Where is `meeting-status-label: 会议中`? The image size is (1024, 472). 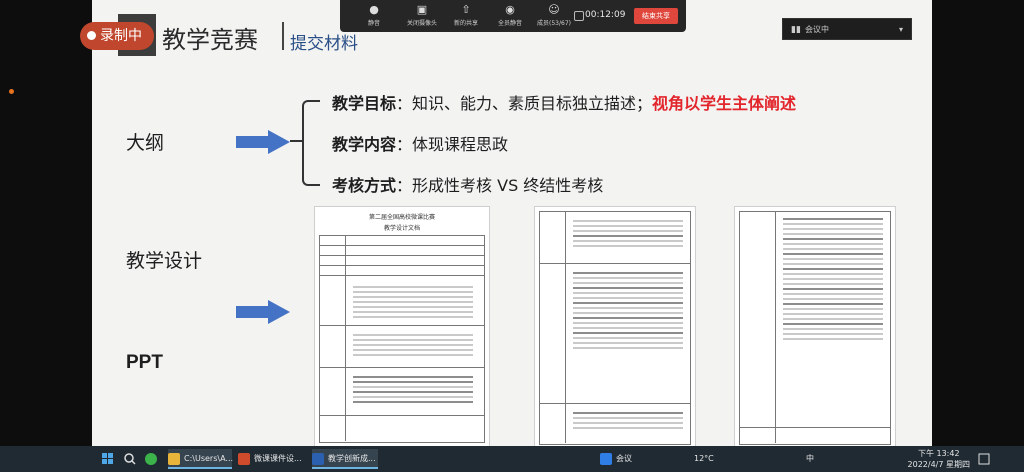 meeting-status-label: 会议中 is located at coordinates (817, 29).